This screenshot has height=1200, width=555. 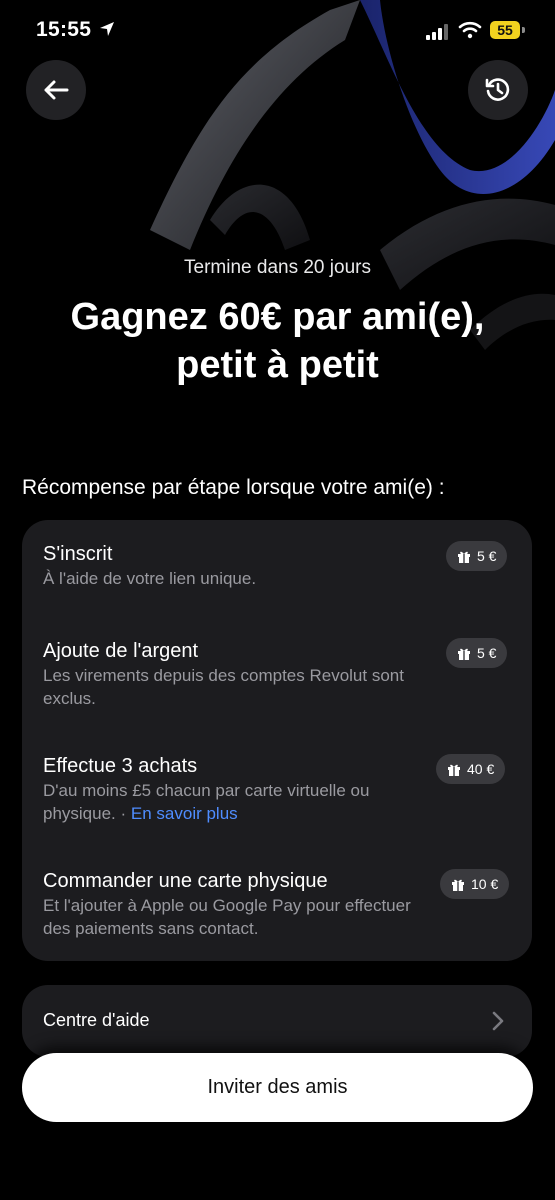 I want to click on battery-indicator: 55, so click(x=505, y=30).